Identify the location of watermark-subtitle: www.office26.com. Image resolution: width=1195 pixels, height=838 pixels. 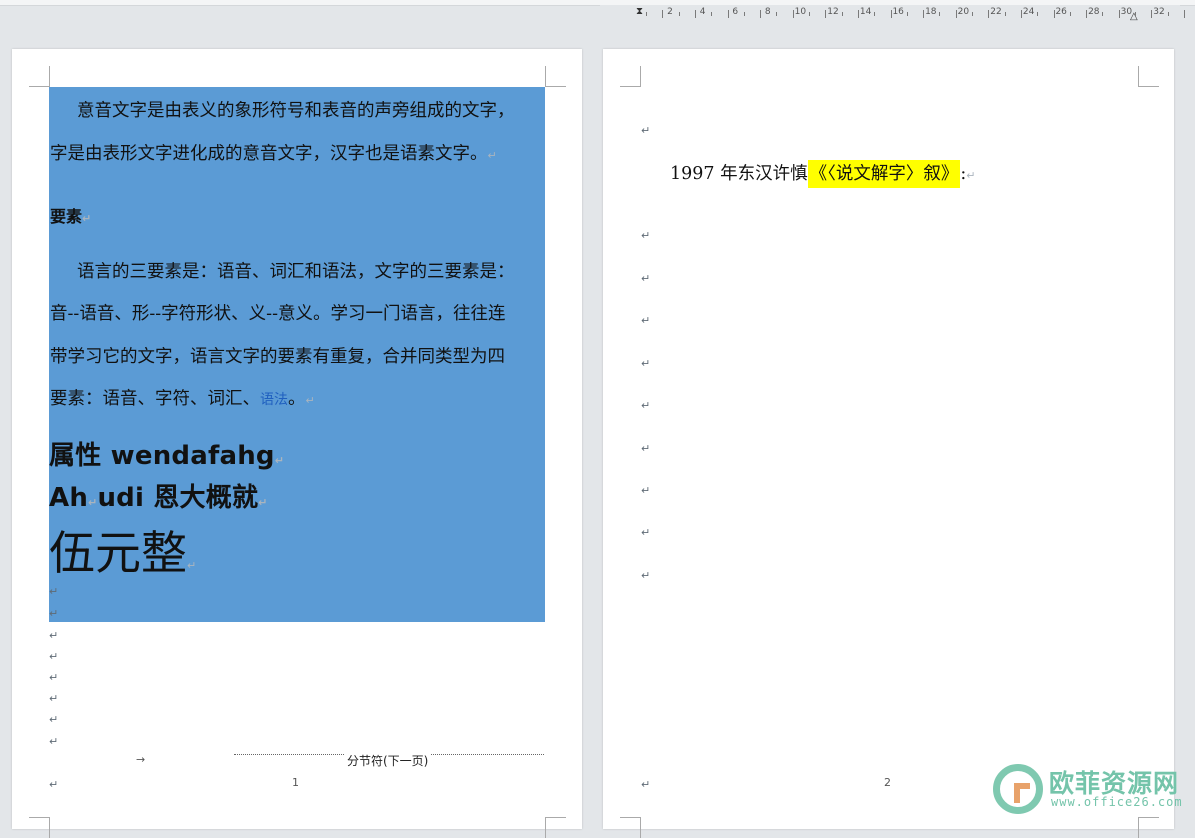
(1117, 802).